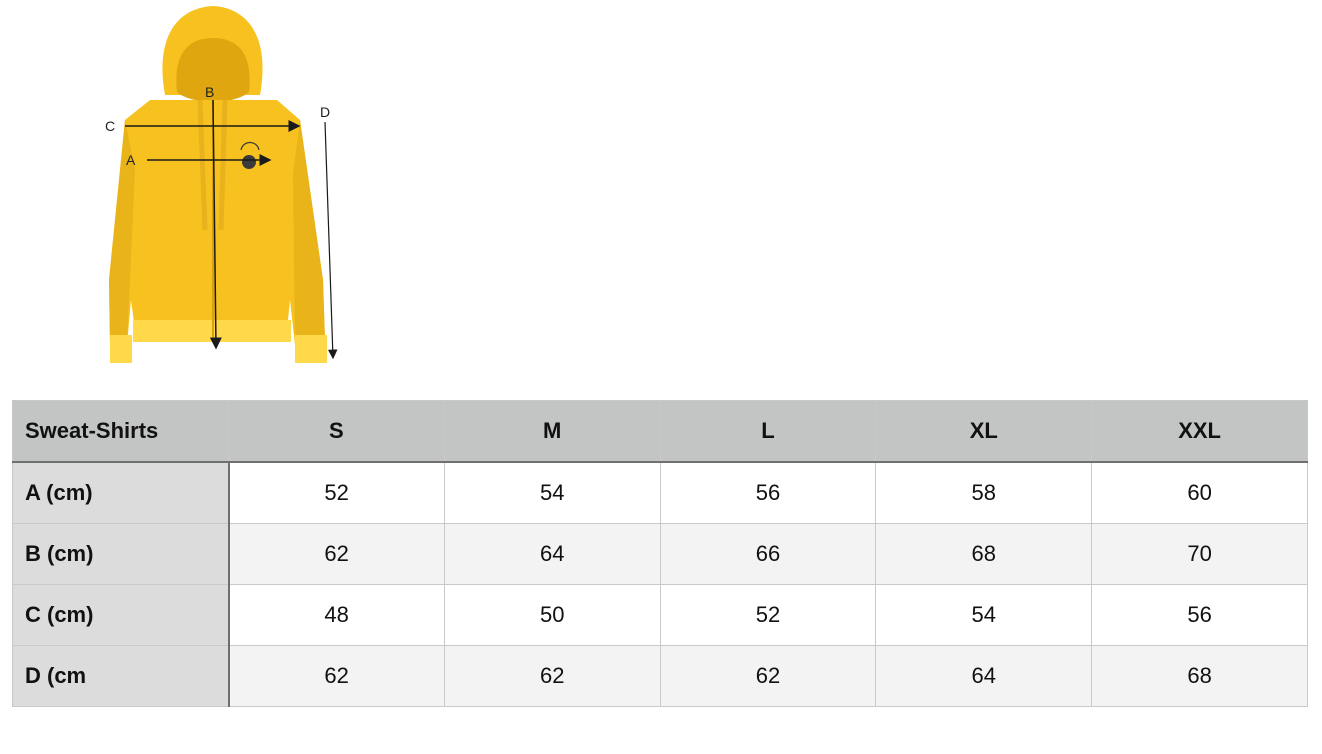 The height and width of the screenshot is (754, 1322). Describe the element at coordinates (336, 431) in the screenshot. I see `column-header-s: S` at that location.